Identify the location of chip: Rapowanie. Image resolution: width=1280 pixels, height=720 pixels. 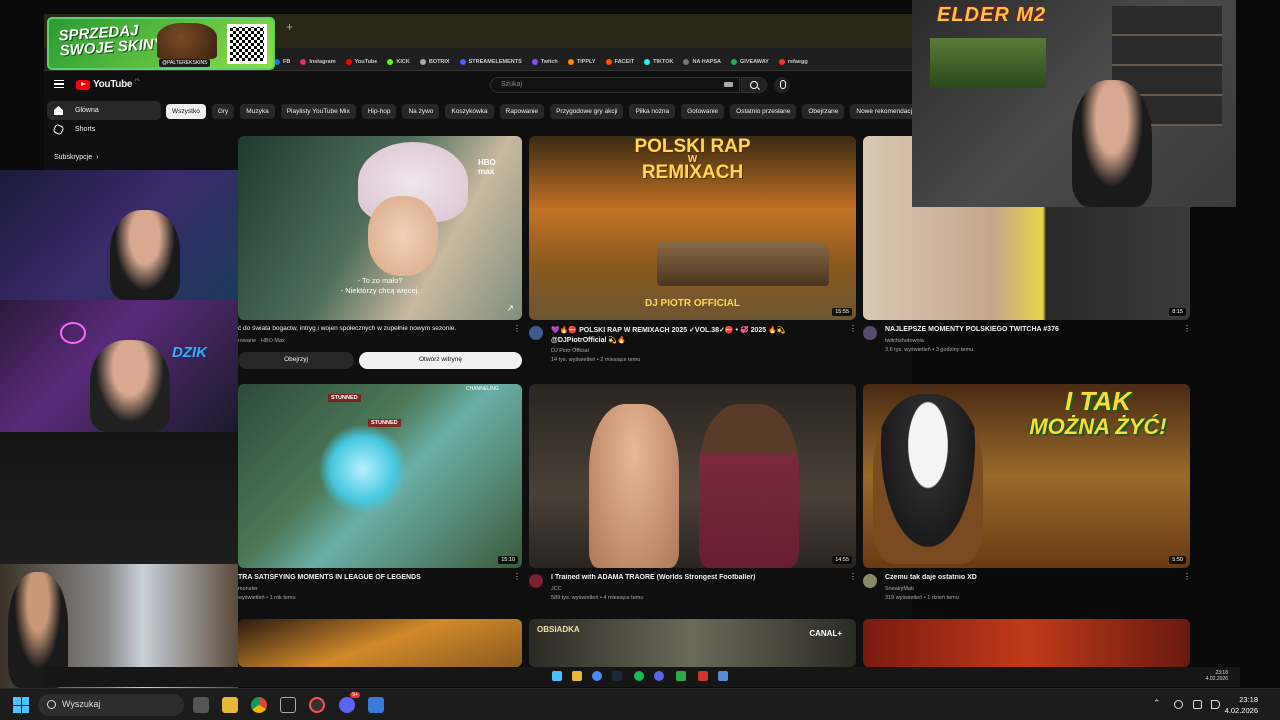
(522, 111).